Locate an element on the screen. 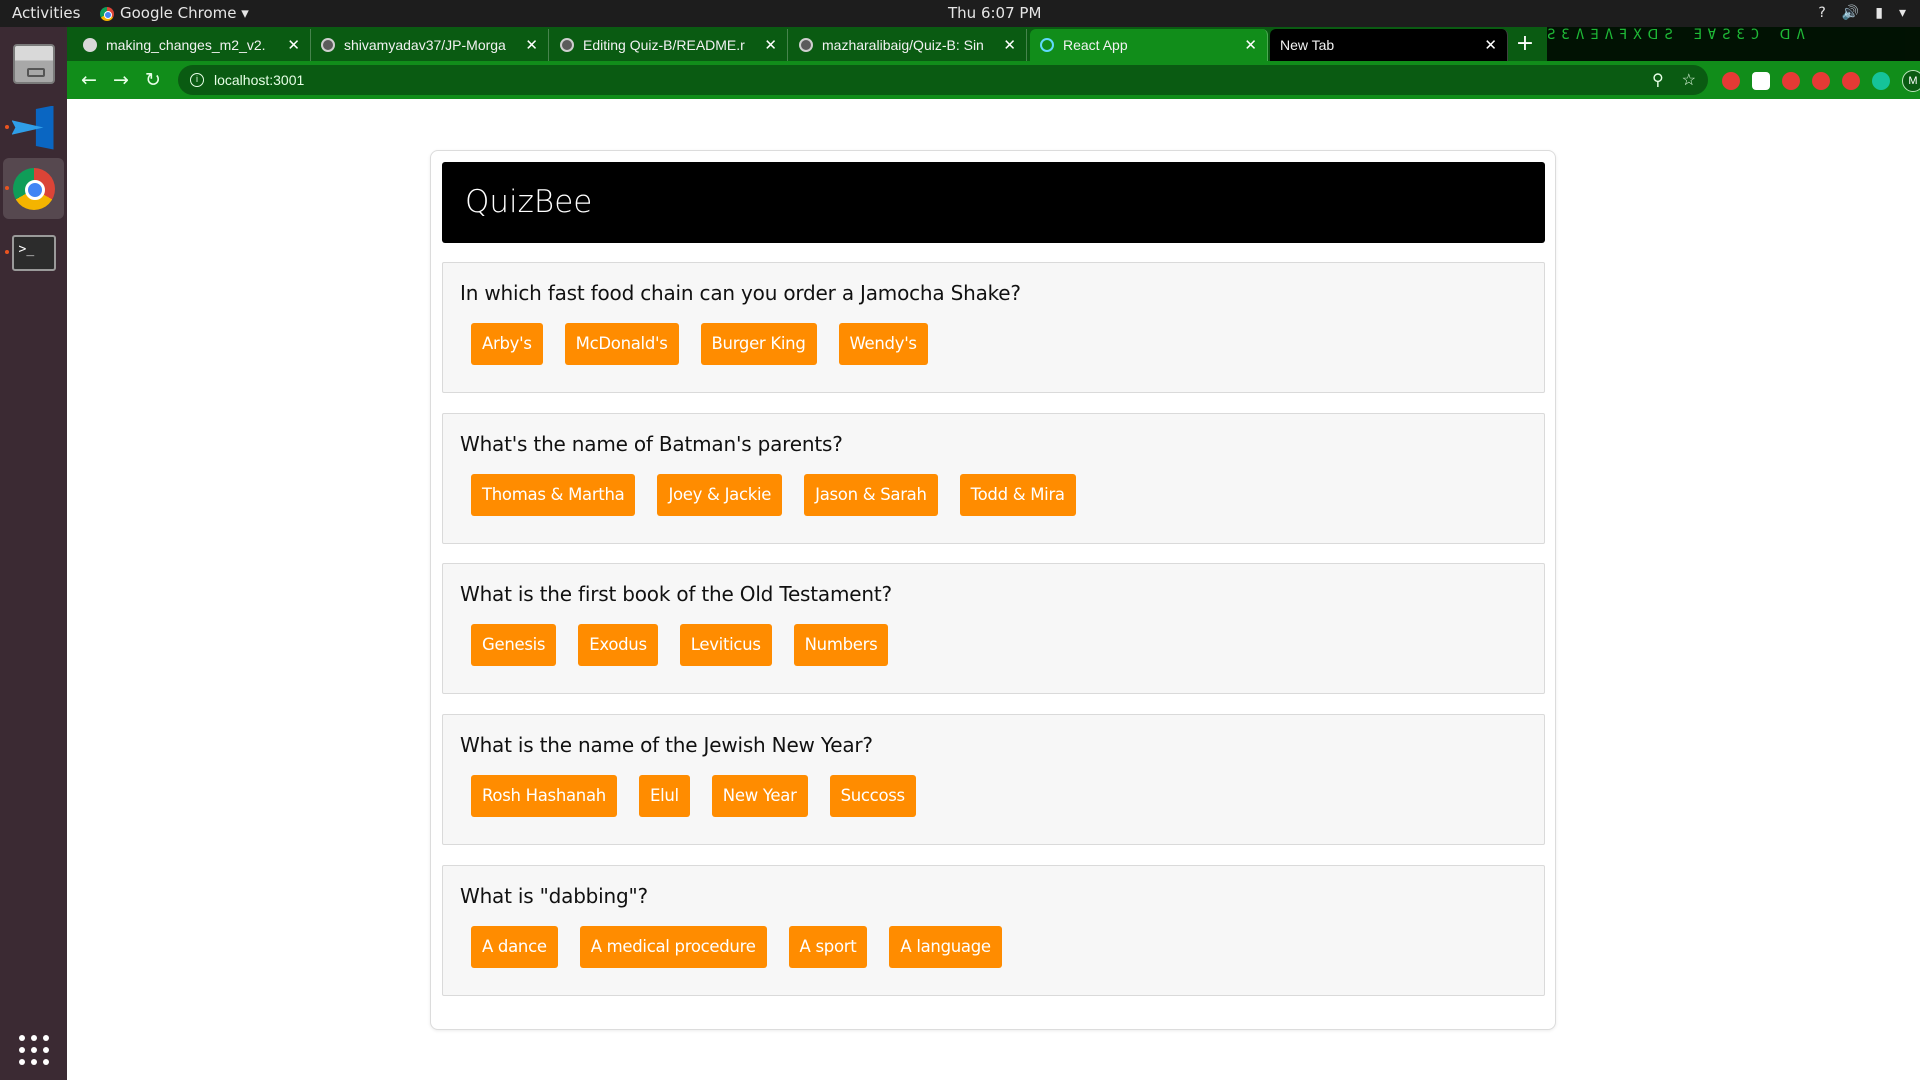  browser-tab: shivamyadav37/JP-Morga ✕ is located at coordinates (430, 45).